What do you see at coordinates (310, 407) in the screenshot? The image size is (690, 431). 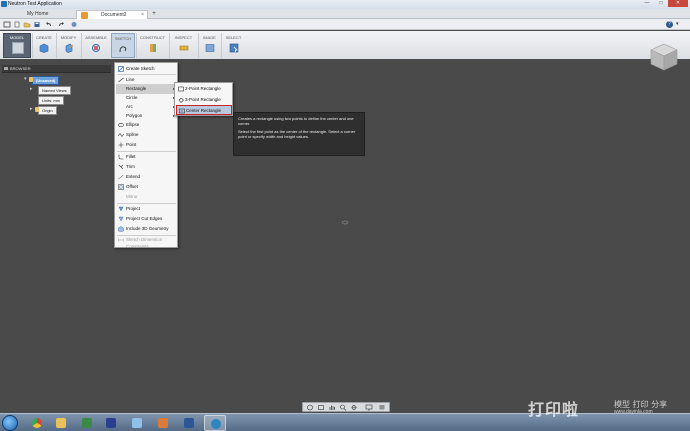 I see `orbit-icon` at bounding box center [310, 407].